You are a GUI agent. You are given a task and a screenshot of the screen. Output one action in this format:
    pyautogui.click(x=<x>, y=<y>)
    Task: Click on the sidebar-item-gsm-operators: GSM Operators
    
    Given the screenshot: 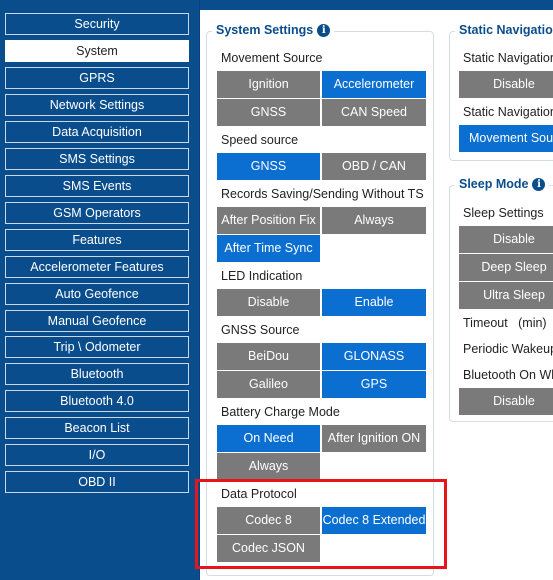 What is the action you would take?
    pyautogui.click(x=97, y=213)
    